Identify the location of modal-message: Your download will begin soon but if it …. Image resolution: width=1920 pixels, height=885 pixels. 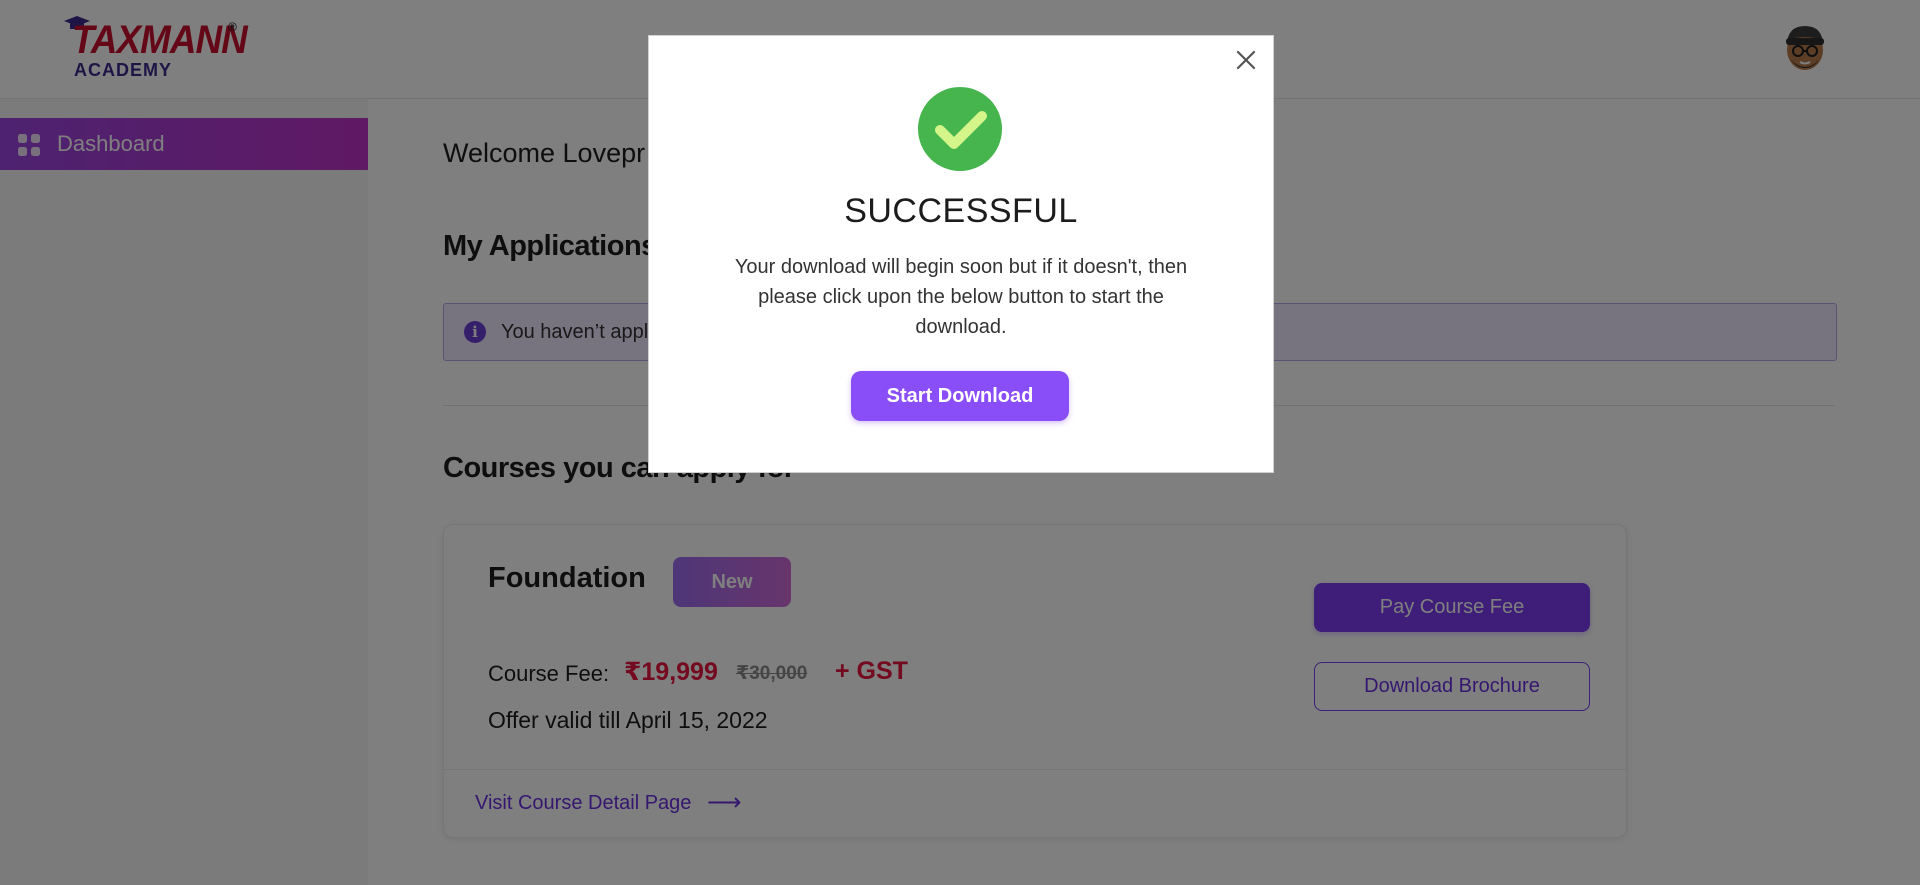
(961, 297).